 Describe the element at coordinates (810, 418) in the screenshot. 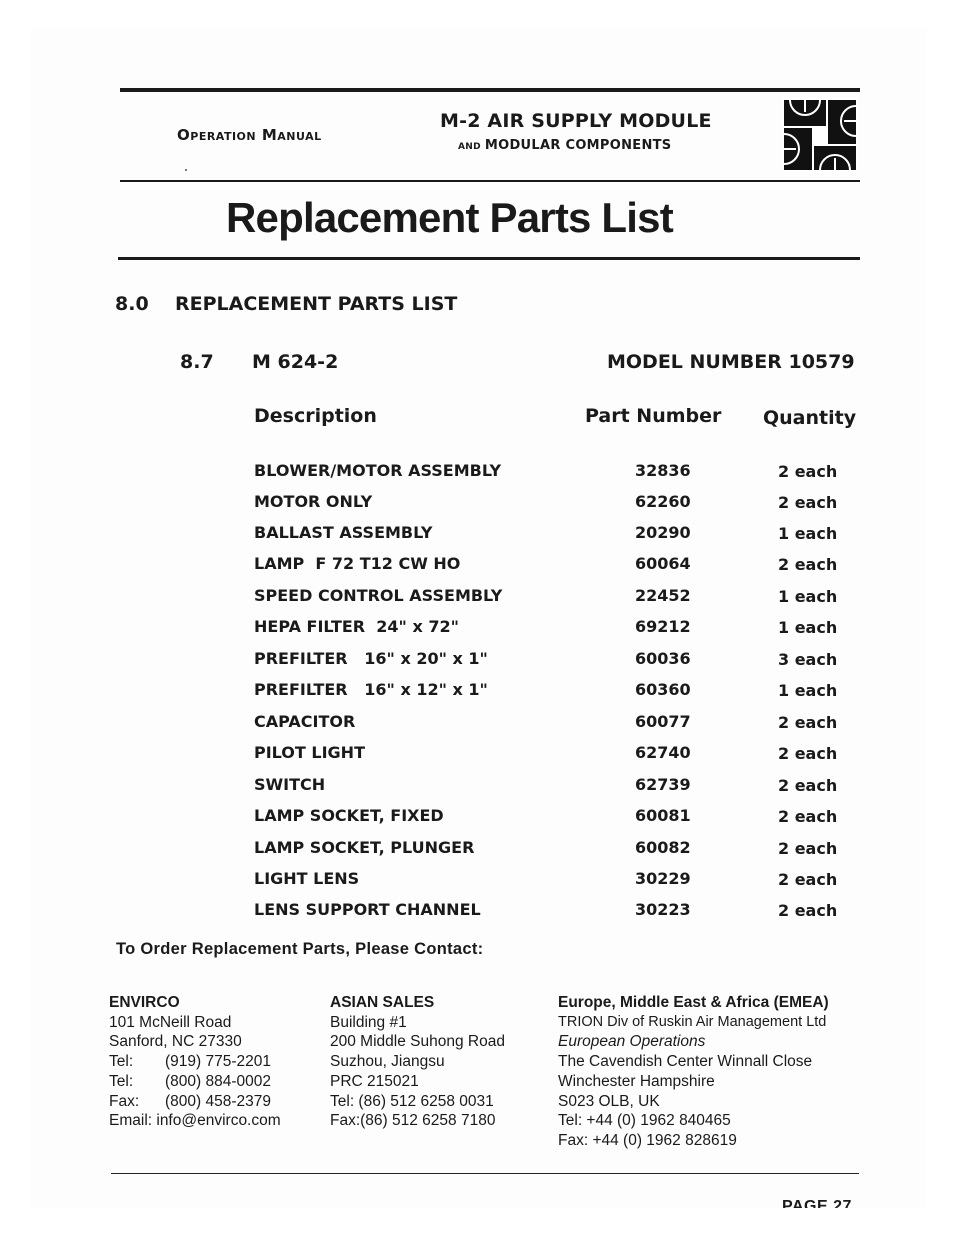

I see `column-header-quantity: Quantity` at that location.